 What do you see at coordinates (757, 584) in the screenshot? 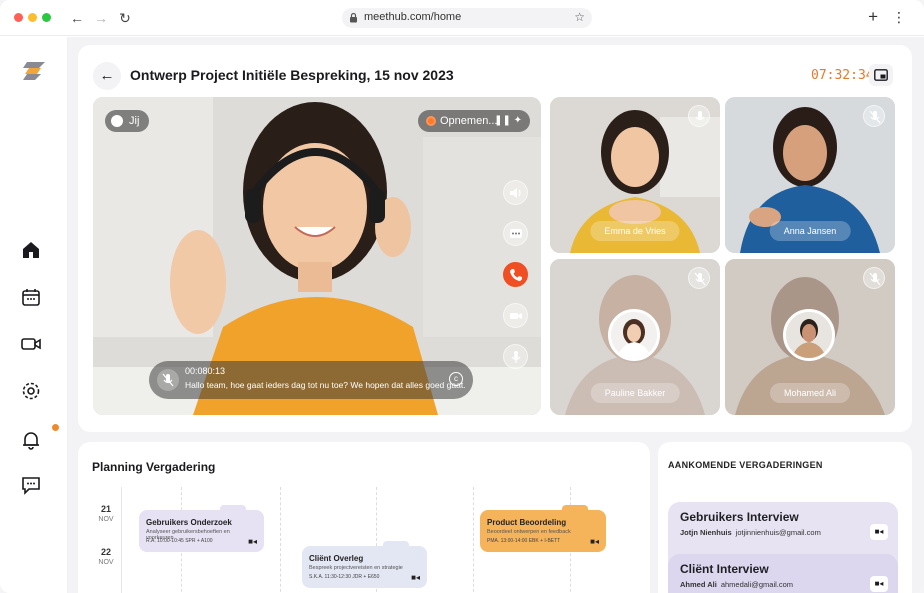
I see `attendee-email: ahmedali@gmail.com` at bounding box center [757, 584].